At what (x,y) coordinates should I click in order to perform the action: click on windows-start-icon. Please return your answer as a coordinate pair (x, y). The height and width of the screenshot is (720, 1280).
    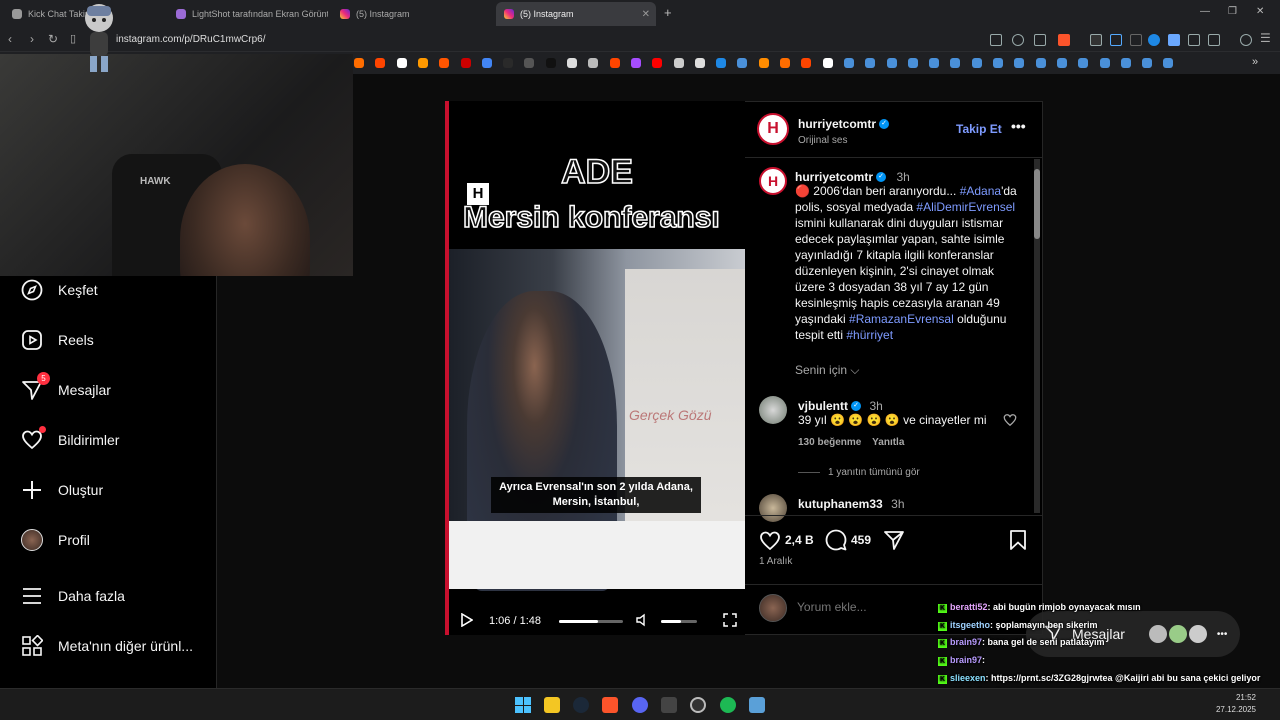
    Looking at the image, I should click on (523, 705).